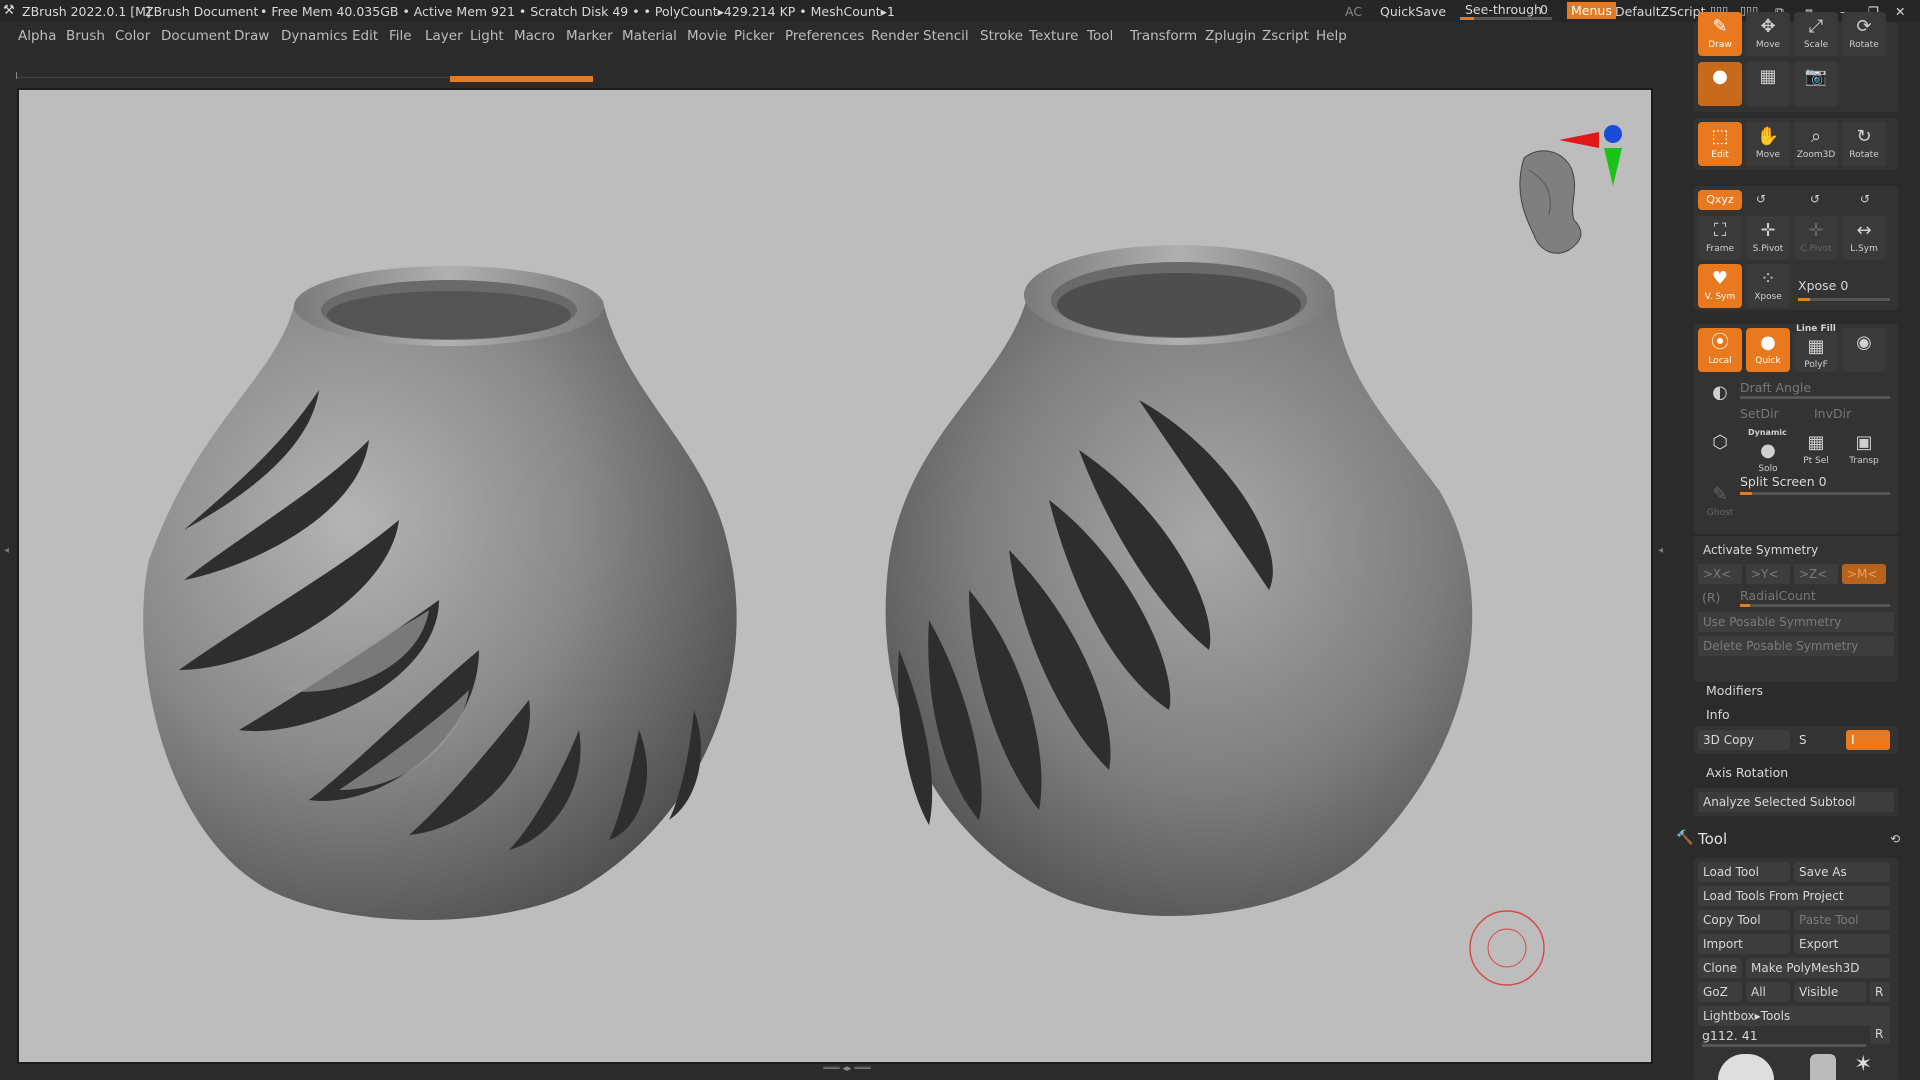 This screenshot has height=1080, width=1920. I want to click on xpose-slider, so click(1844, 299).